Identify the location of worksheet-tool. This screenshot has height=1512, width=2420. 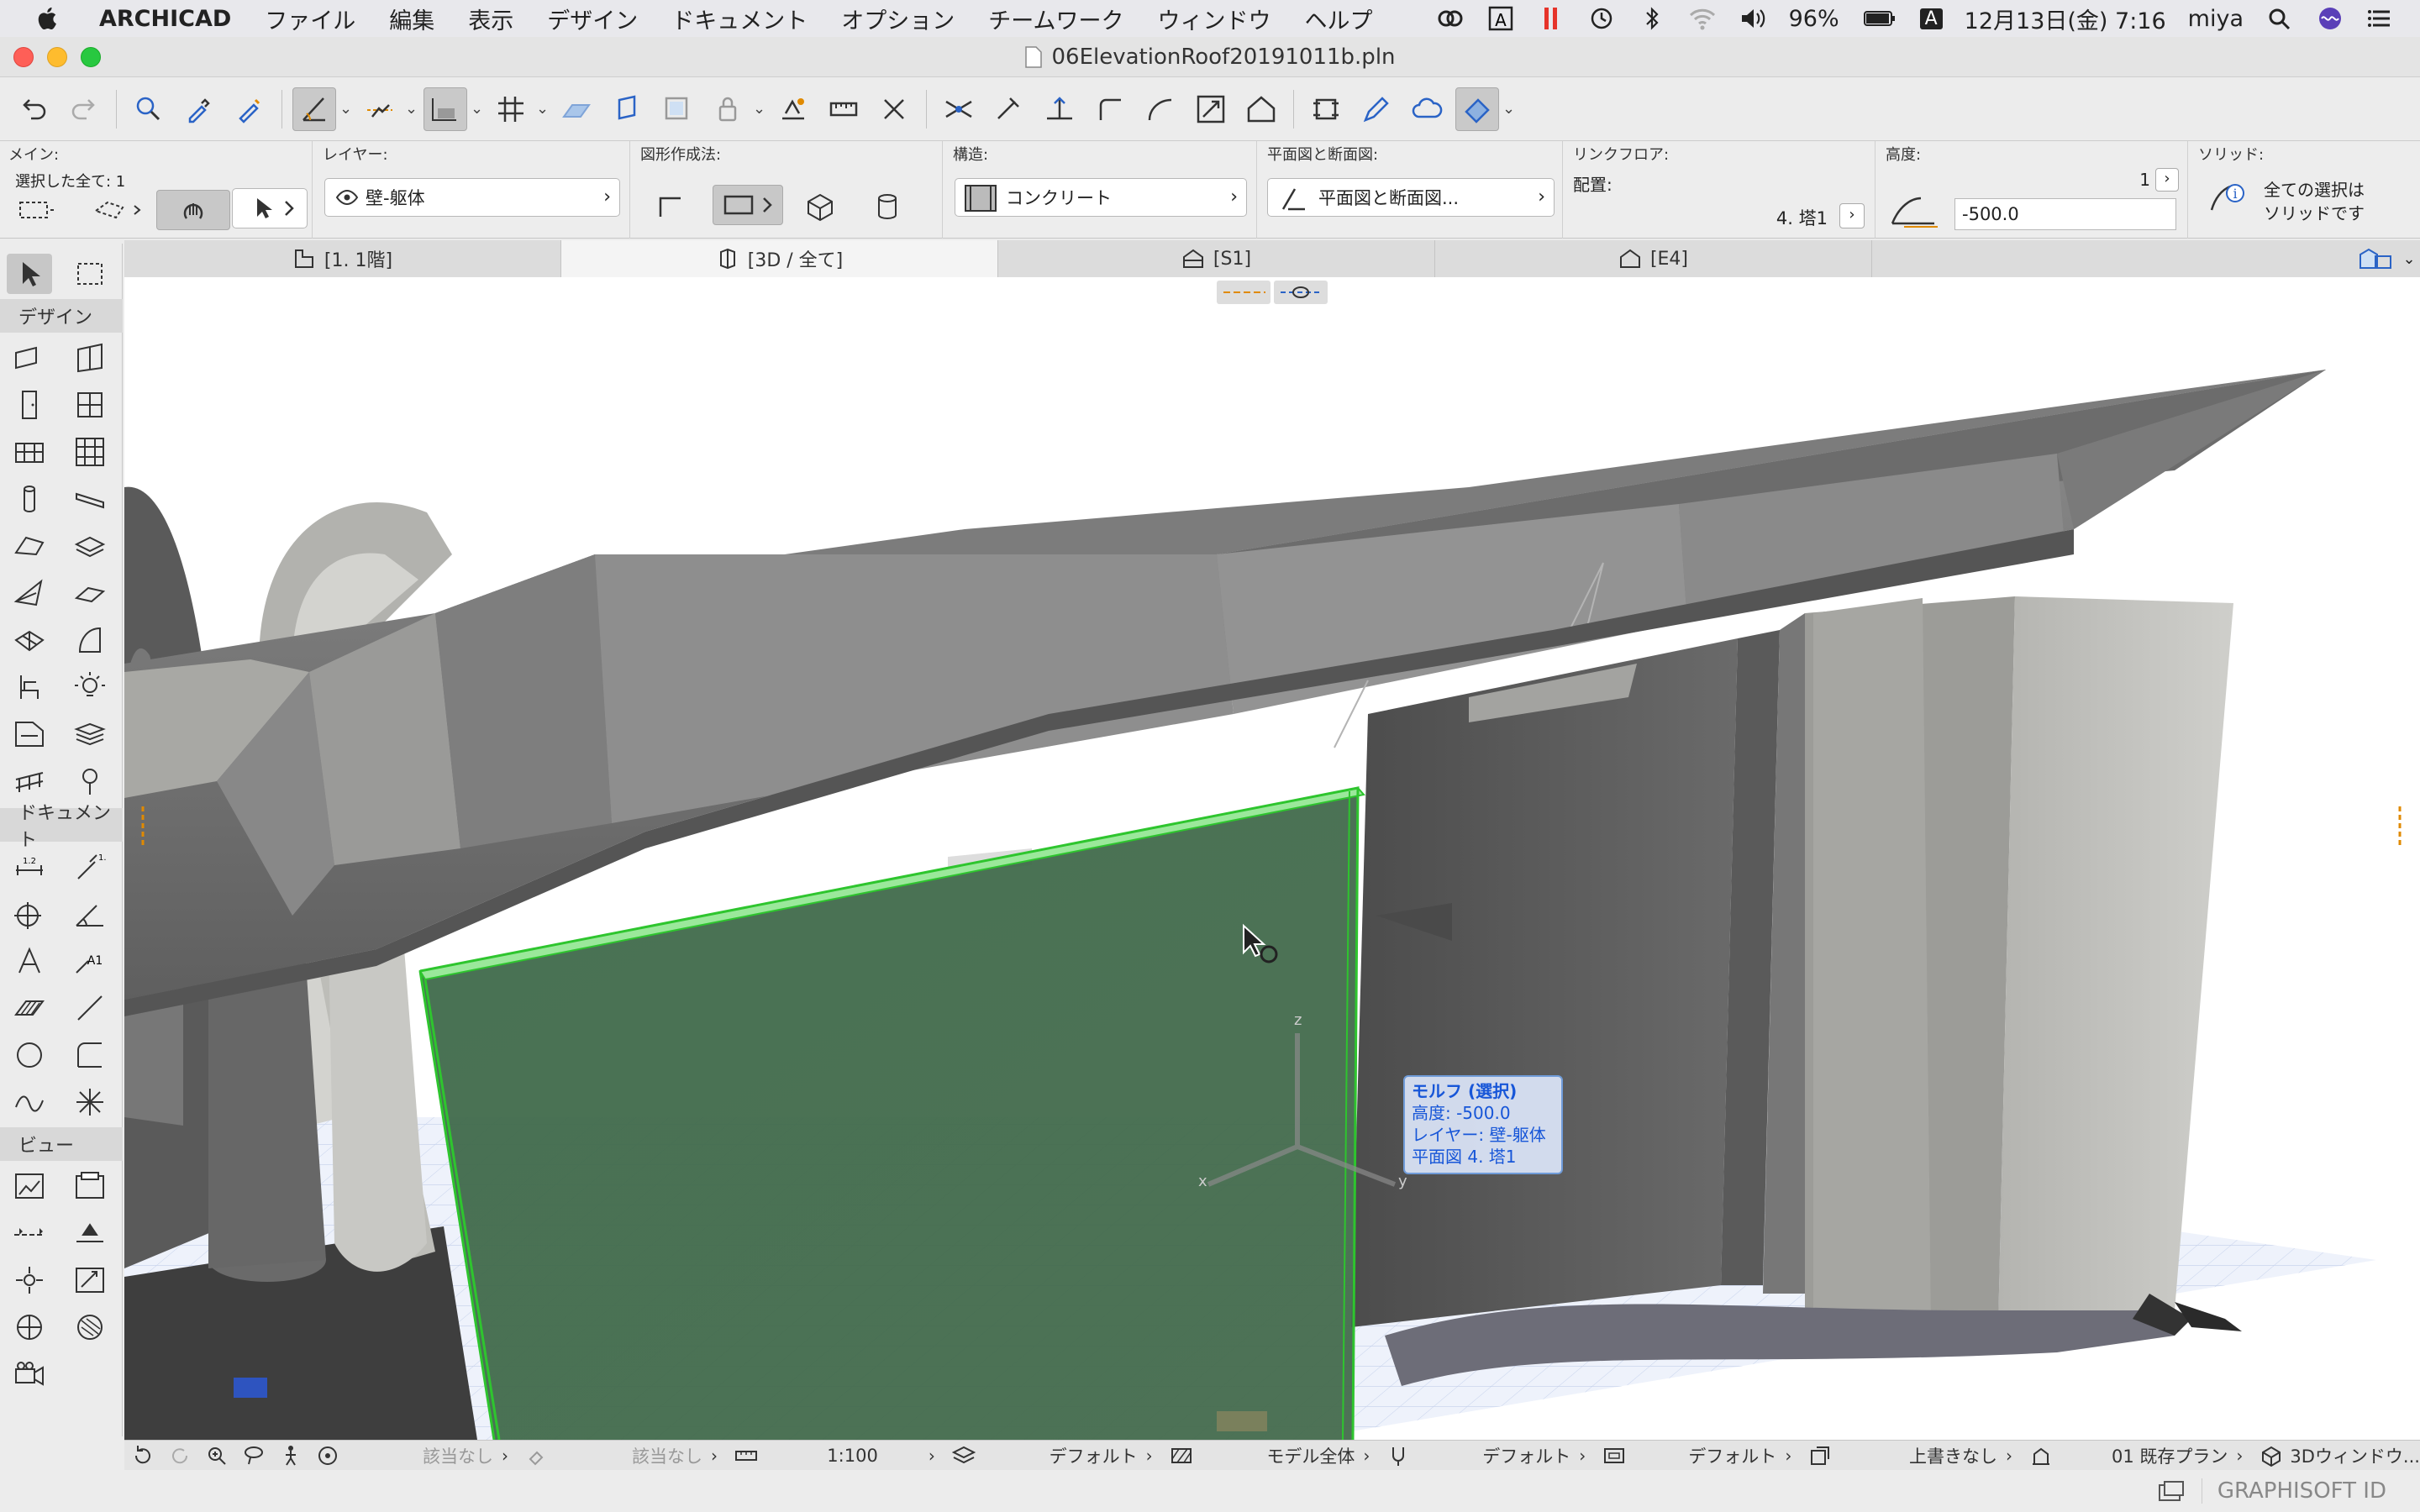
(90, 1280).